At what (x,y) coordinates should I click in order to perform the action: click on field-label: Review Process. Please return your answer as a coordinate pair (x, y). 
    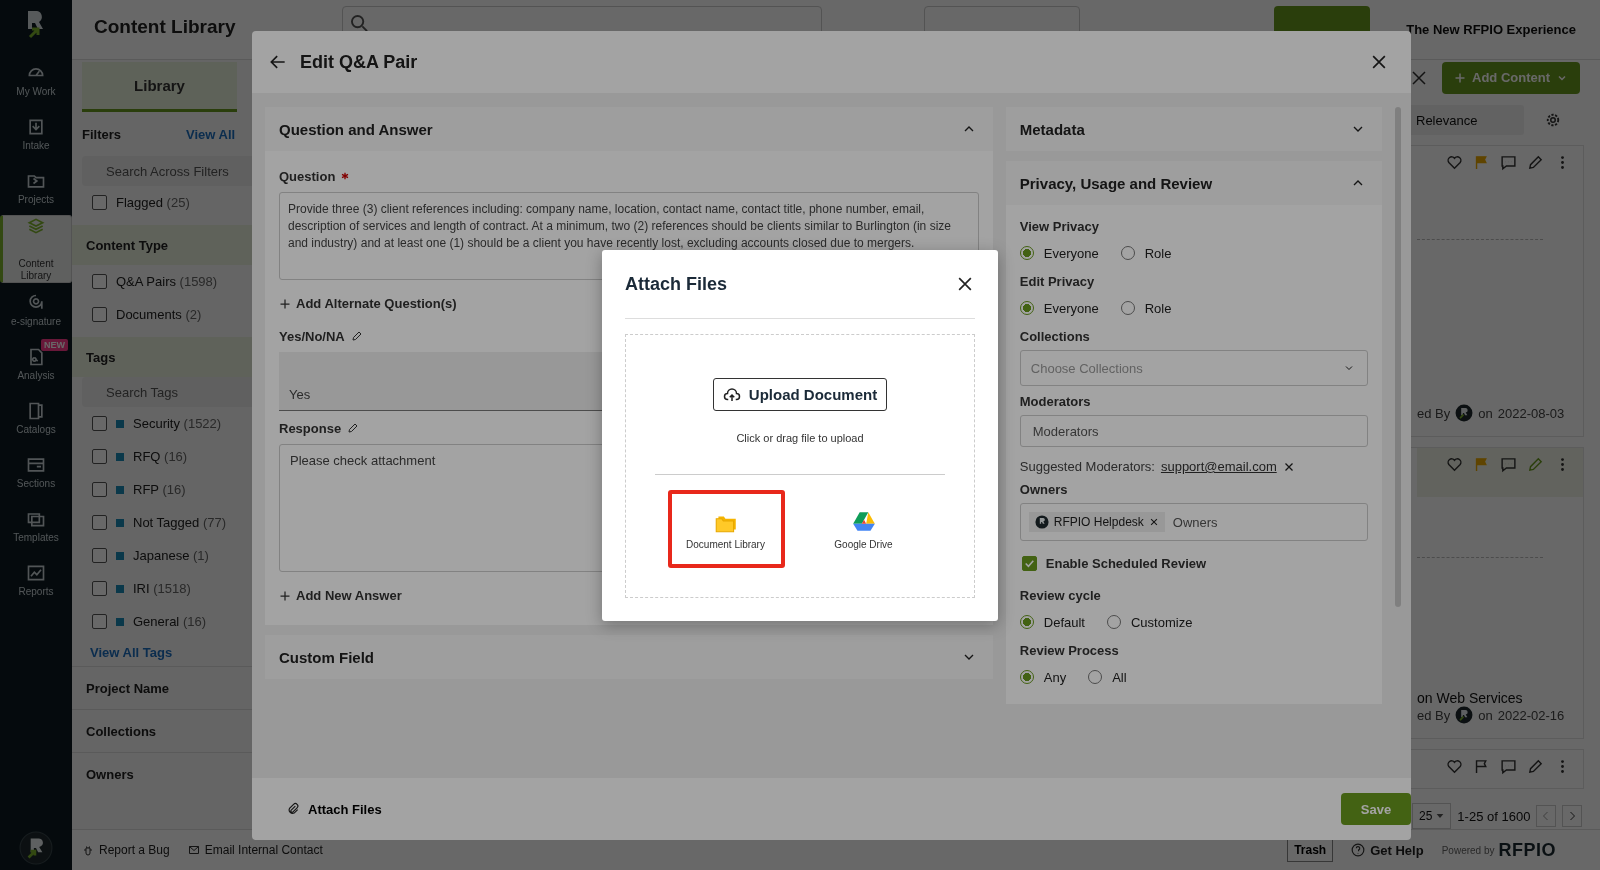
    Looking at the image, I should click on (1069, 650).